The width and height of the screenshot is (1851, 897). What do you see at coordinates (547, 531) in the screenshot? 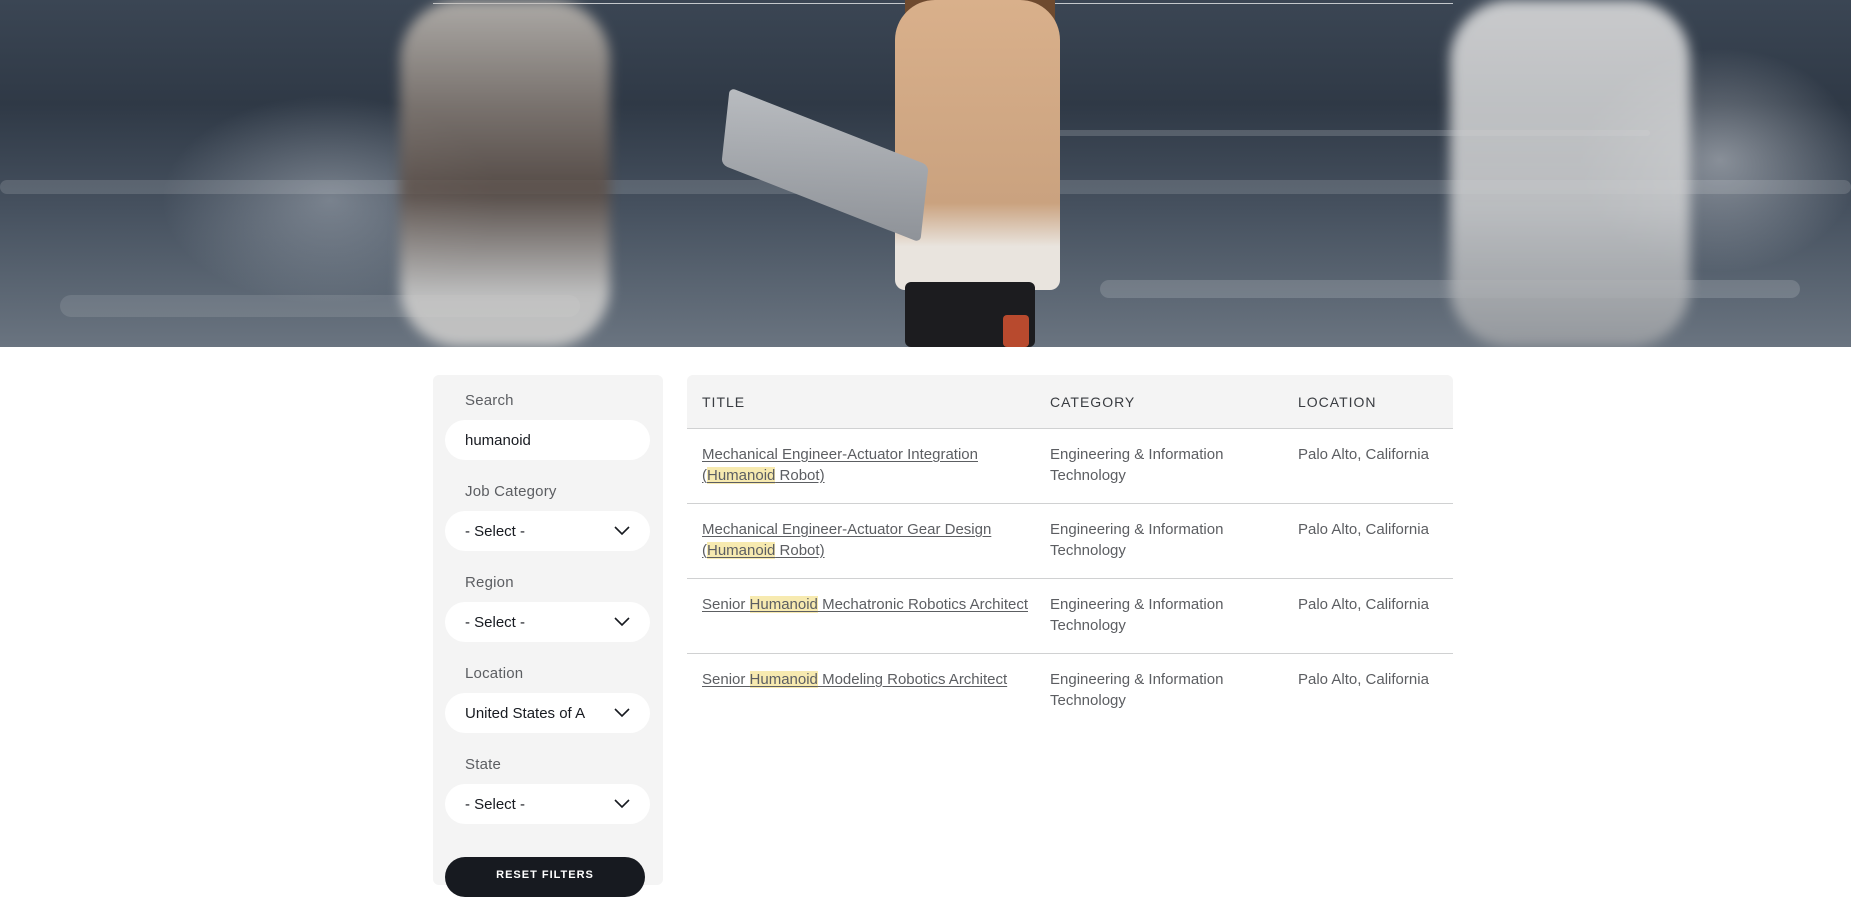
I see `job-category-select: - Select -` at bounding box center [547, 531].